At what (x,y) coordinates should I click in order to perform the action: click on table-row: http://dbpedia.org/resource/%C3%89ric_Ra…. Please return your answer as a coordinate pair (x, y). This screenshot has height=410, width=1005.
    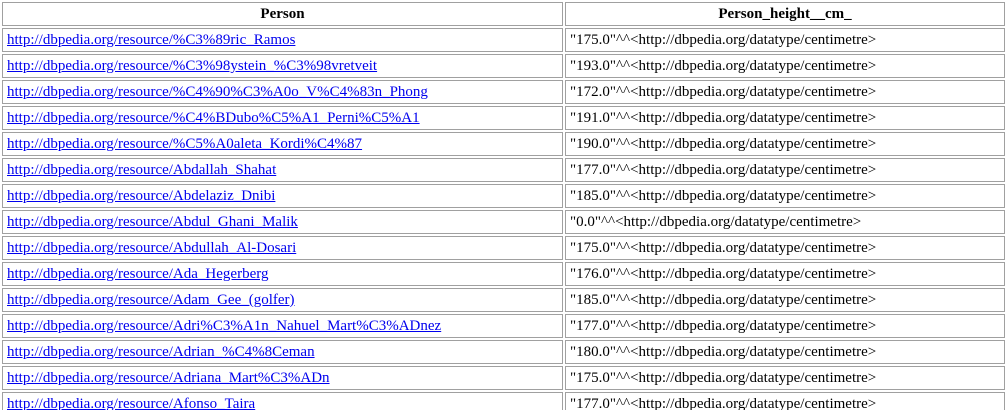
    Looking at the image, I should click on (503, 40).